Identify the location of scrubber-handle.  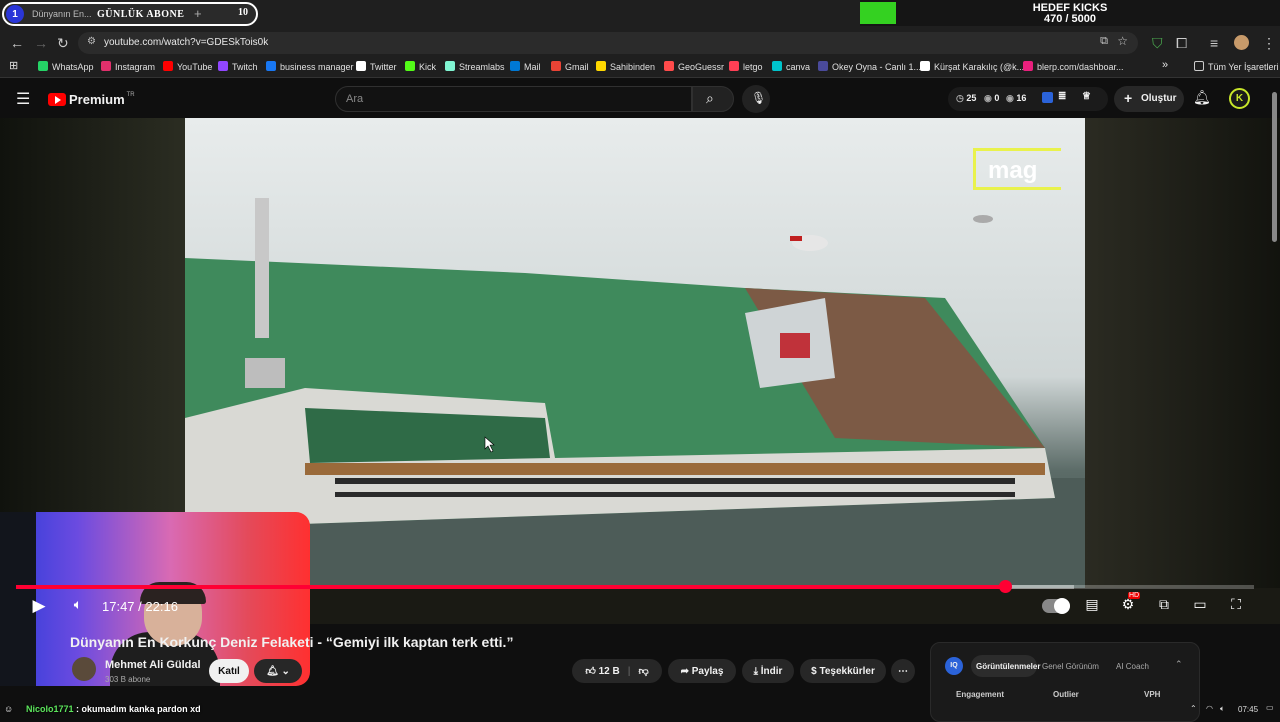
(1006, 586).